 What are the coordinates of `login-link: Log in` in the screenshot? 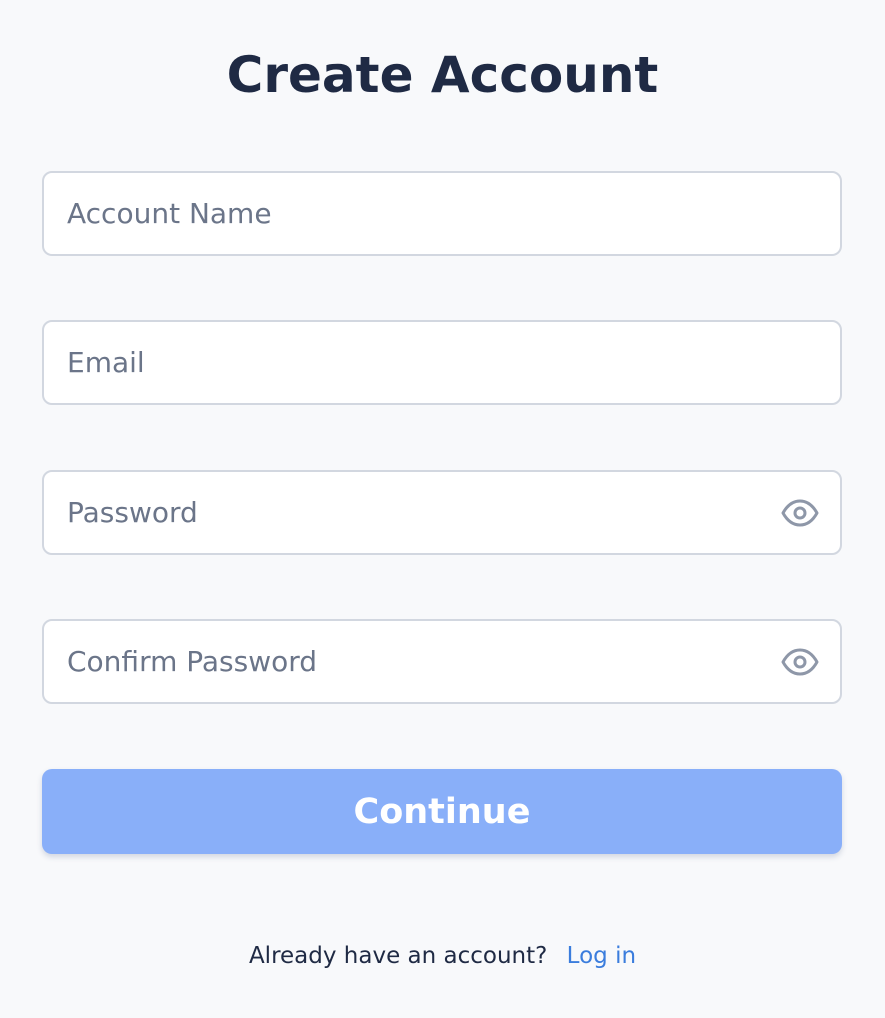 It's located at (601, 956).